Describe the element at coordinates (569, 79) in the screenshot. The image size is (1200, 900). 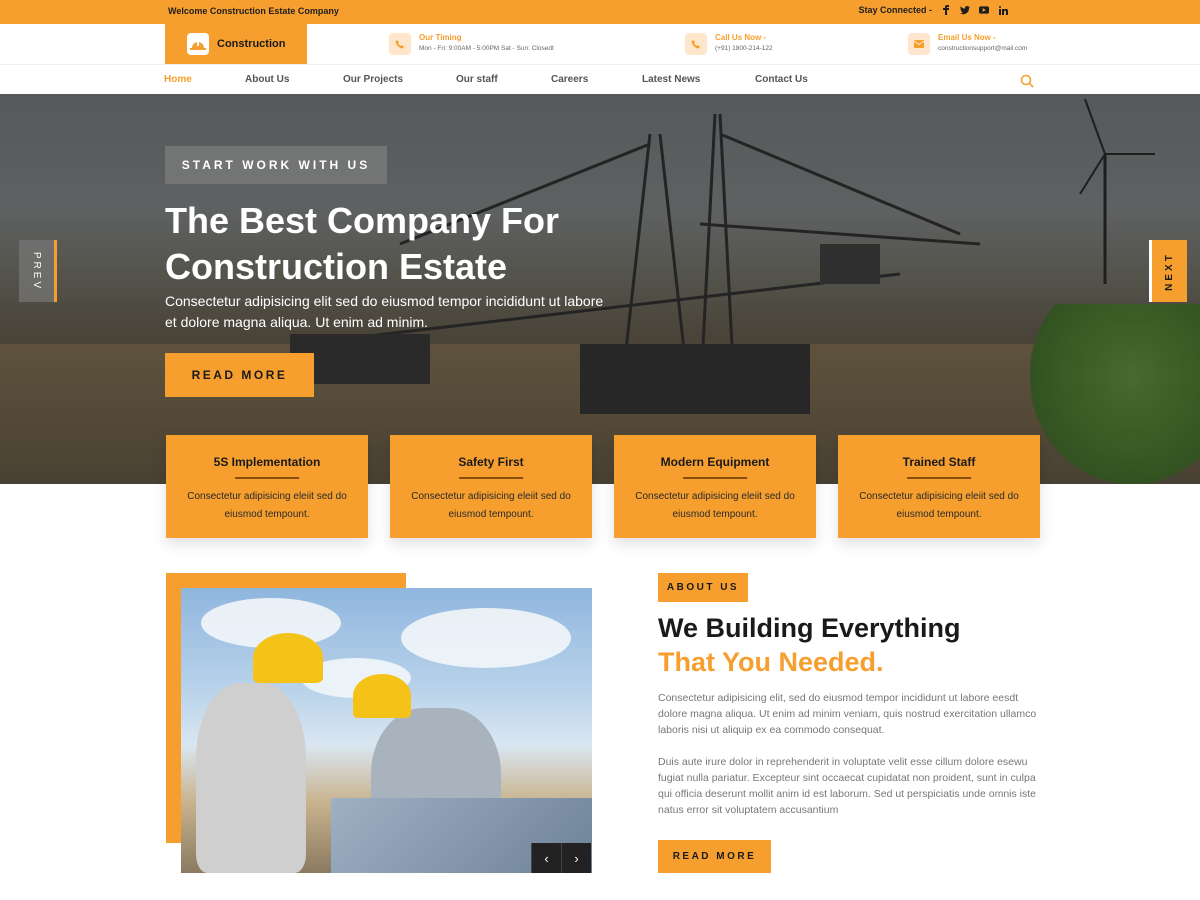
I see `nav-careers: Careers` at that location.